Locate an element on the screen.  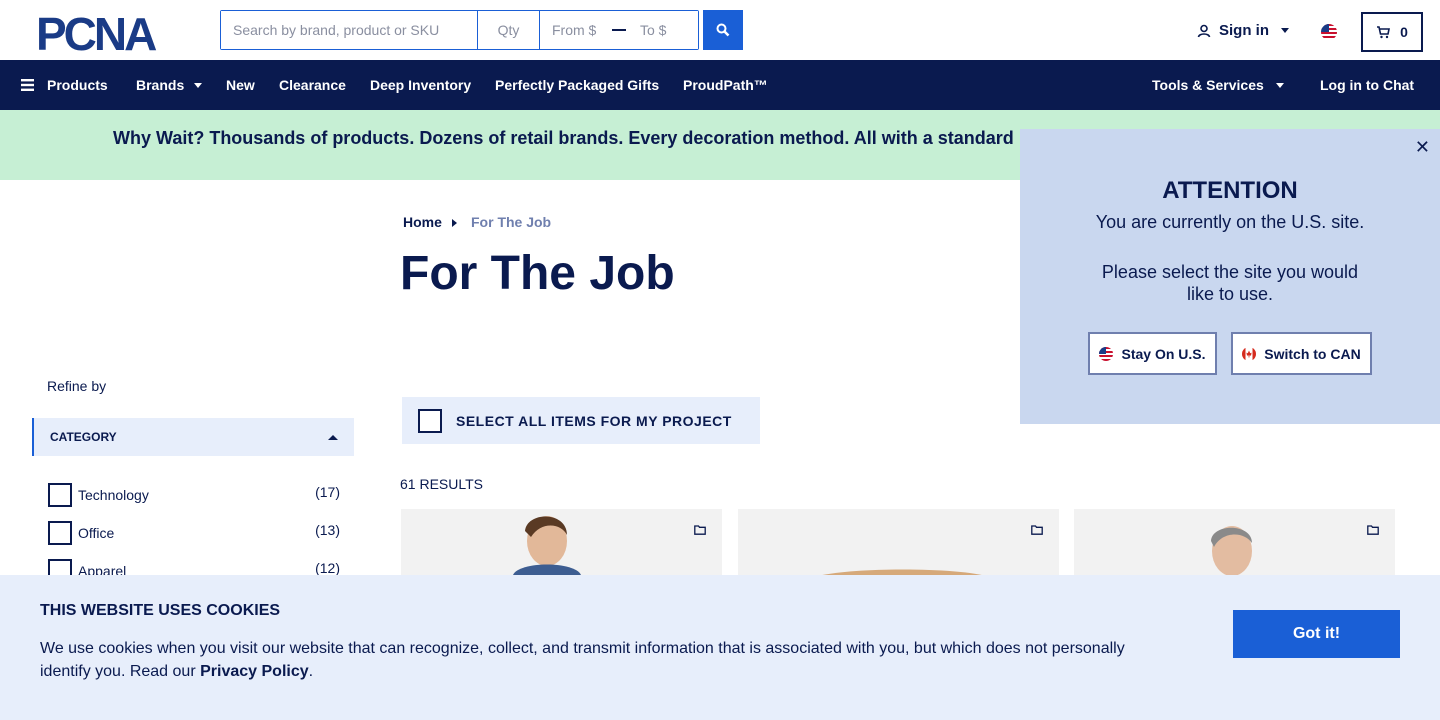
price-from-input is located at coordinates (575, 30).